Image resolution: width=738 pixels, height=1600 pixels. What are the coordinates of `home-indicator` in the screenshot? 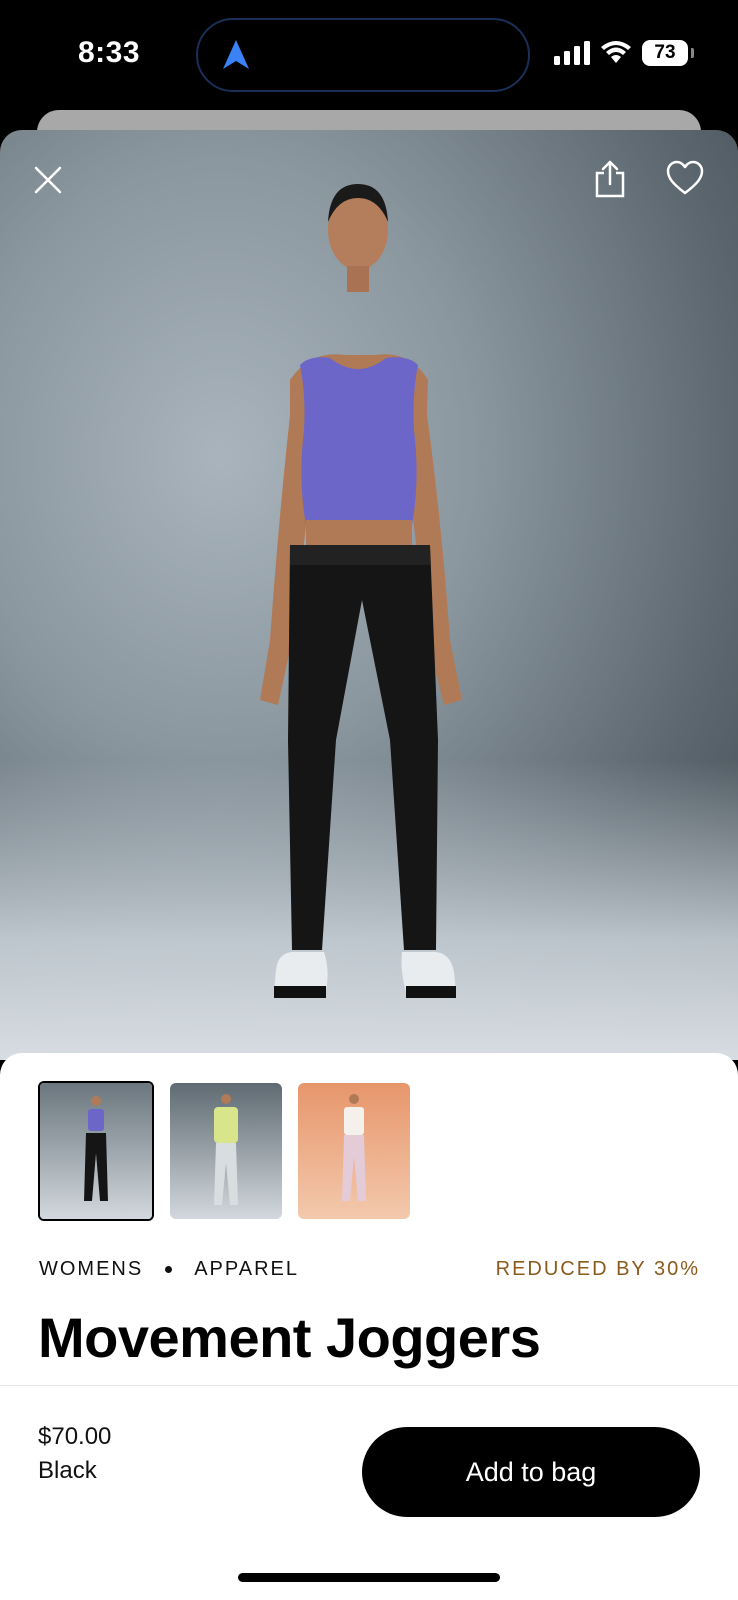 It's located at (369, 1577).